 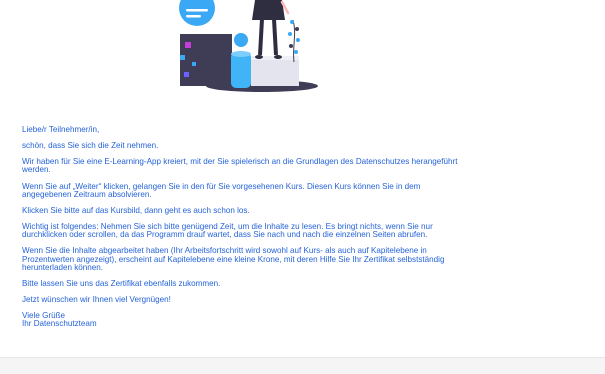 I want to click on plant, so click(x=294, y=41).